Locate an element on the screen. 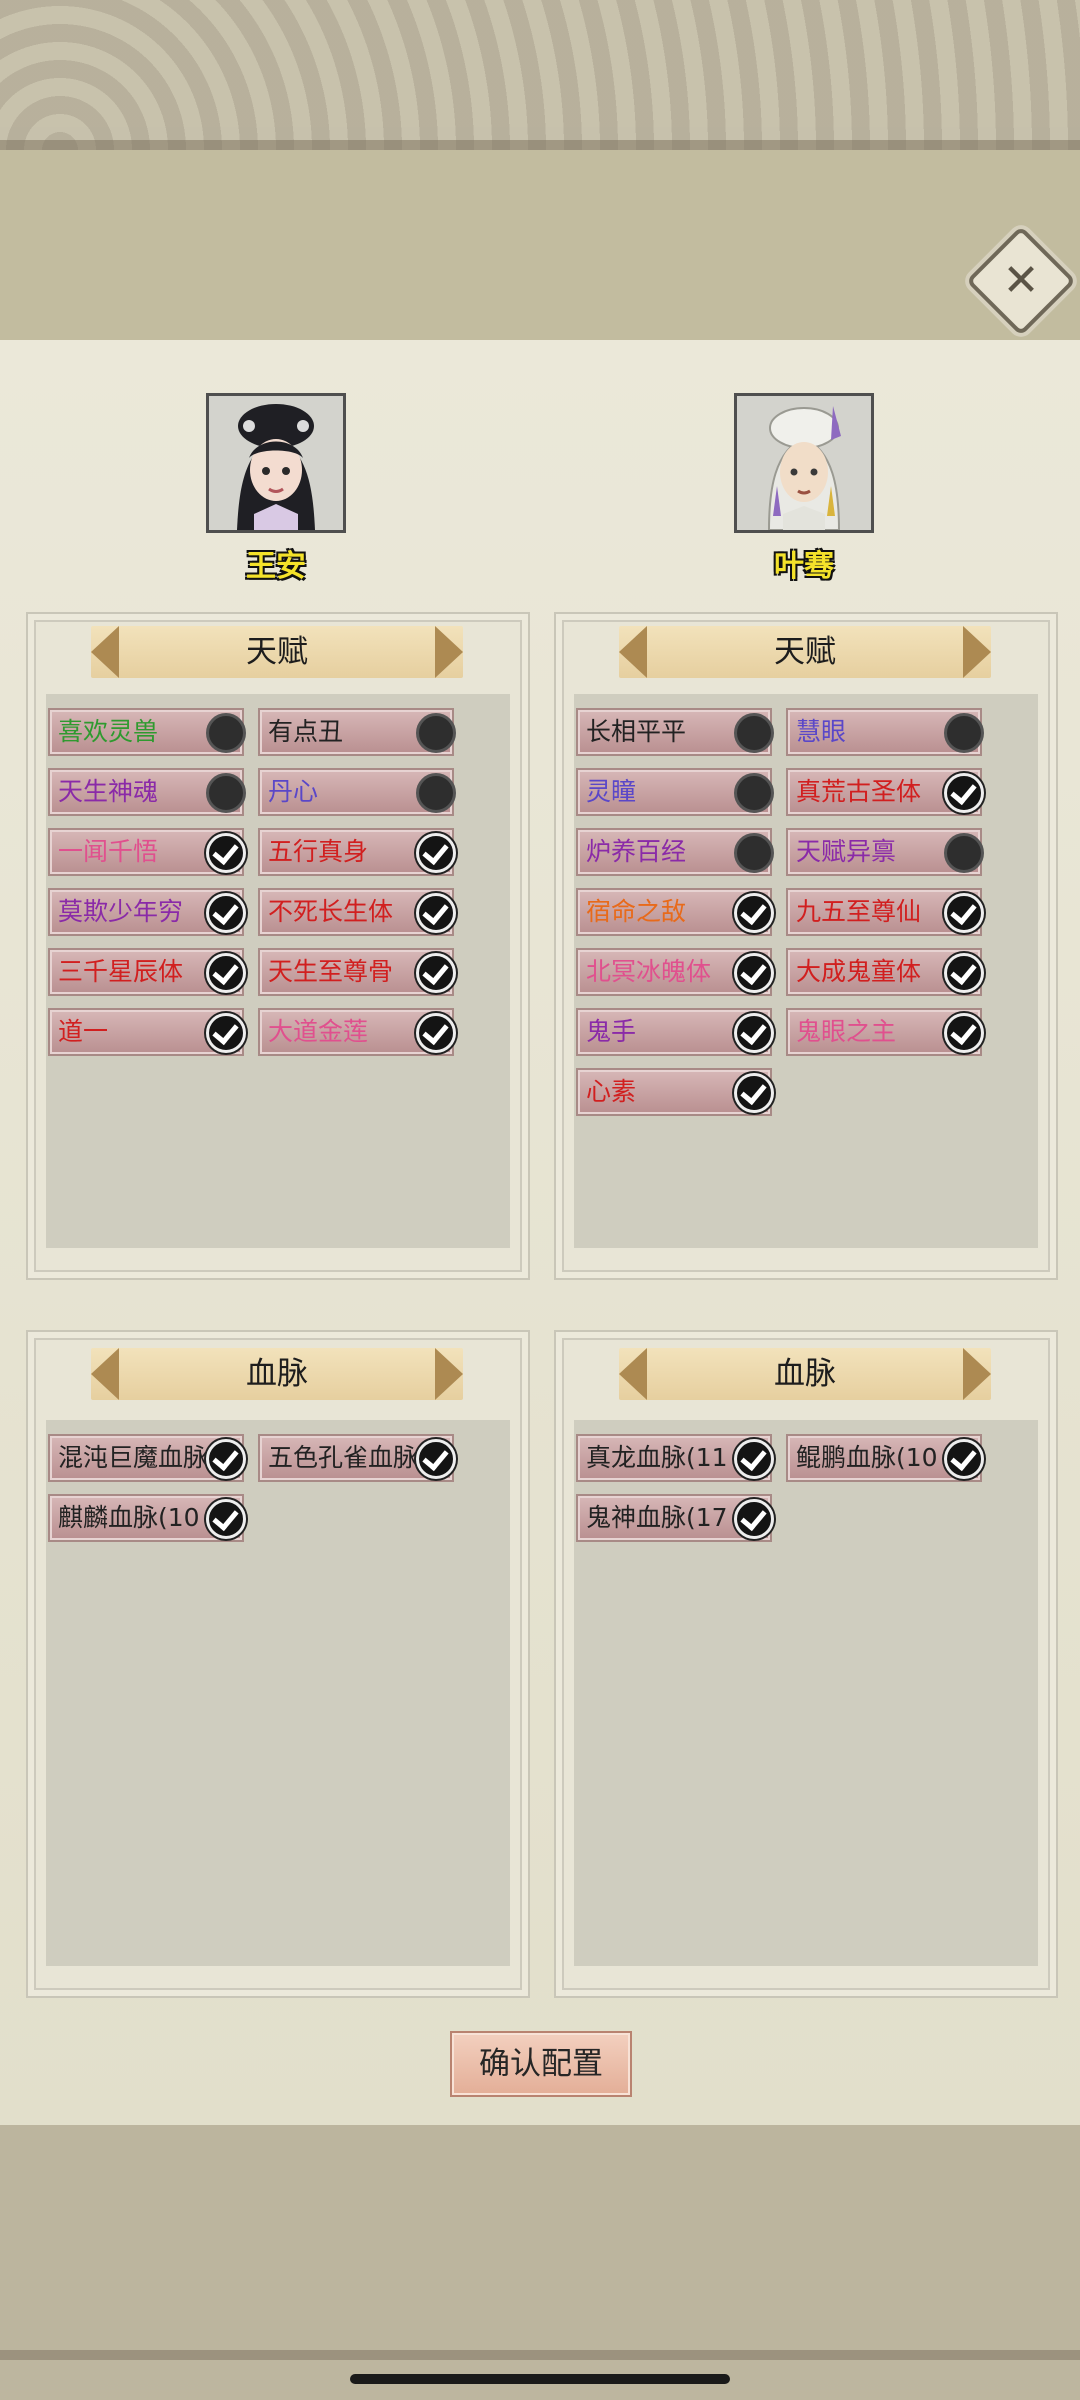  left-bloodline-title-banner: 血脉 is located at coordinates (277, 1374).